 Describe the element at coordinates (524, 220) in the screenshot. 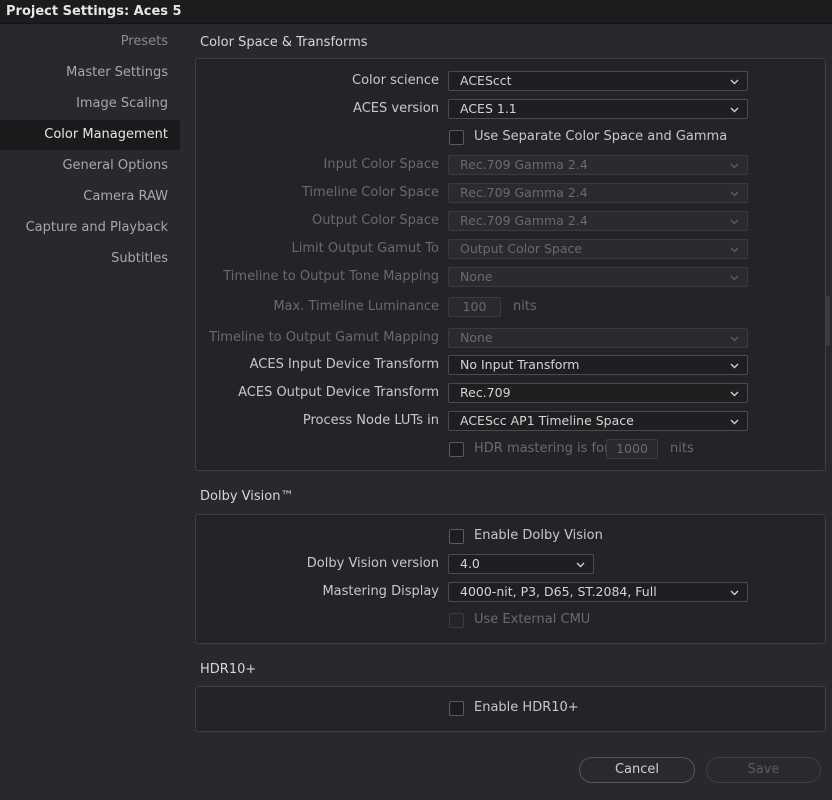

I see `output-color-space-value: Rec.709 Gamma 2.4` at that location.